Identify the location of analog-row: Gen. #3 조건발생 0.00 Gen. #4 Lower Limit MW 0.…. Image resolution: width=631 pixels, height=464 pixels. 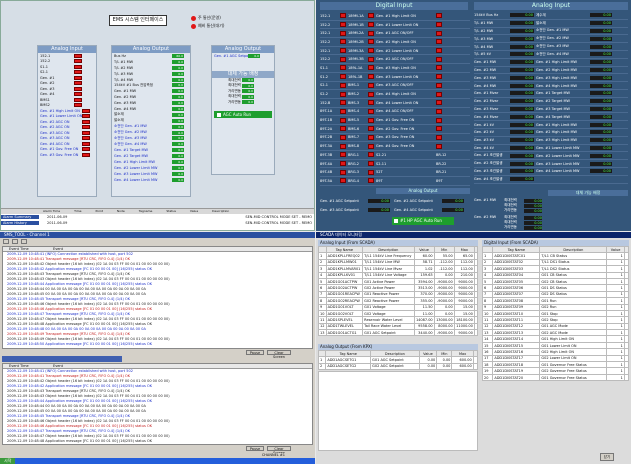
(551, 172).